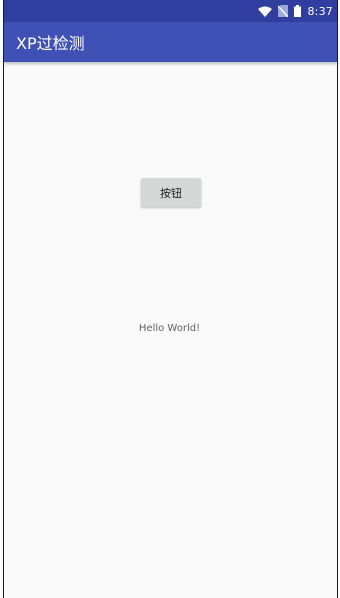 The height and width of the screenshot is (598, 340). What do you see at coordinates (170, 11) in the screenshot?
I see `status-bar: 8:37` at bounding box center [170, 11].